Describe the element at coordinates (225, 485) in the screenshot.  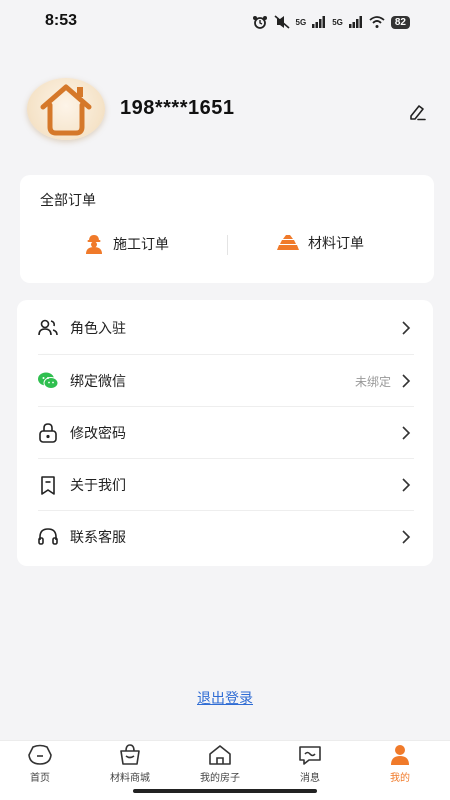
I see `menu-item-about: 关于我们` at that location.